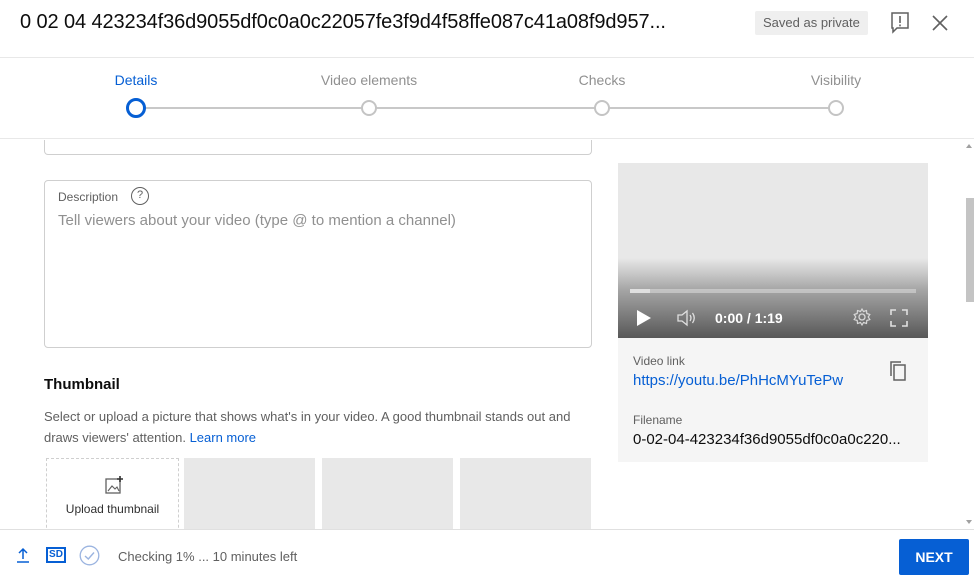 The image size is (974, 577). I want to click on step-dot-video-elements, so click(369, 108).